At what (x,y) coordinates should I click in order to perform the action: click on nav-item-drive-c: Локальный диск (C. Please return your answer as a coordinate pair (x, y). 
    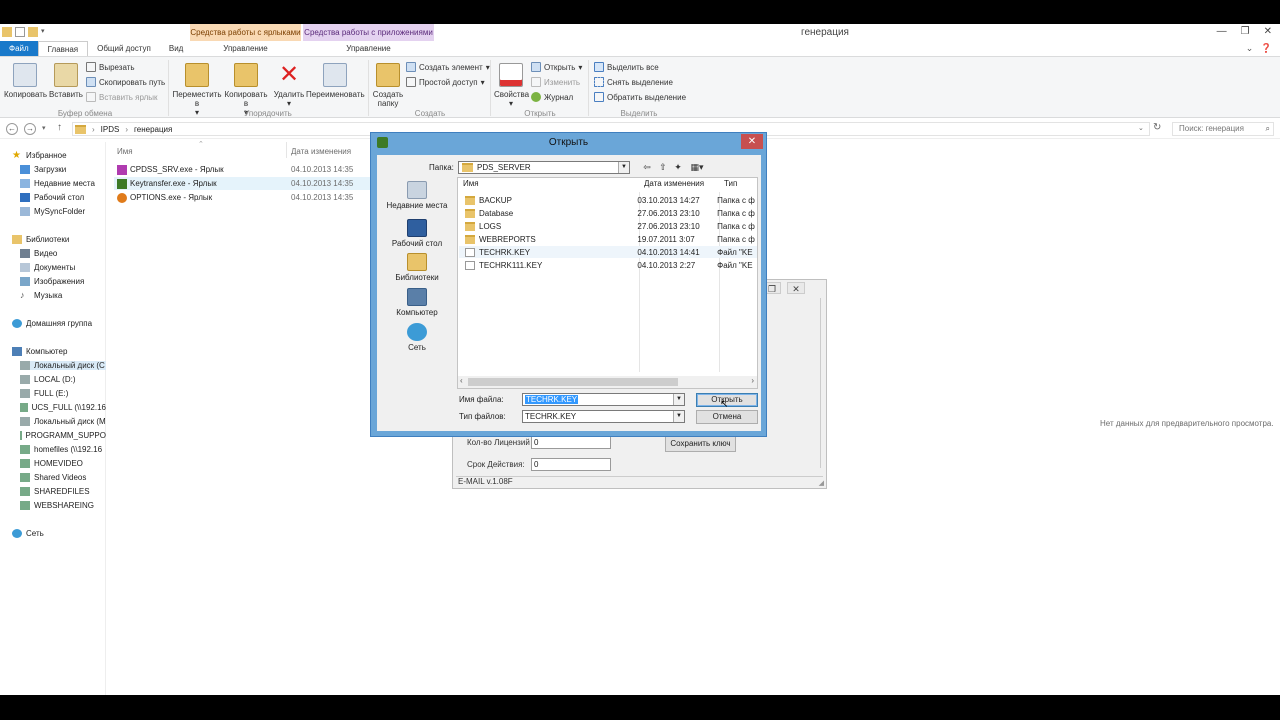
    Looking at the image, I should click on (63, 365).